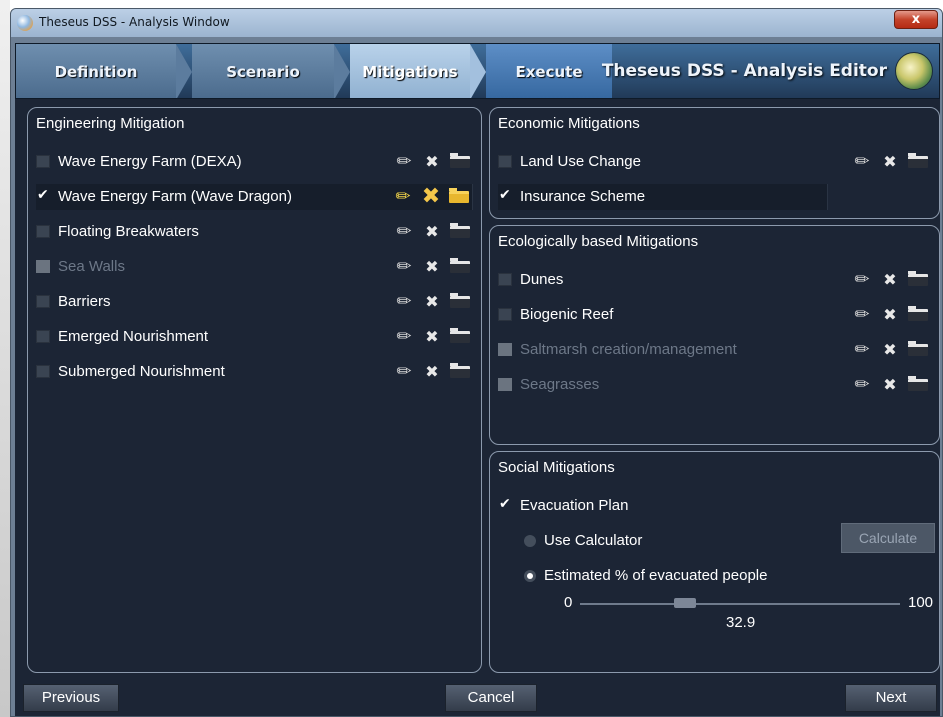 The width and height of the screenshot is (943, 717). I want to click on mitigation-label: Dunes, so click(542, 279).